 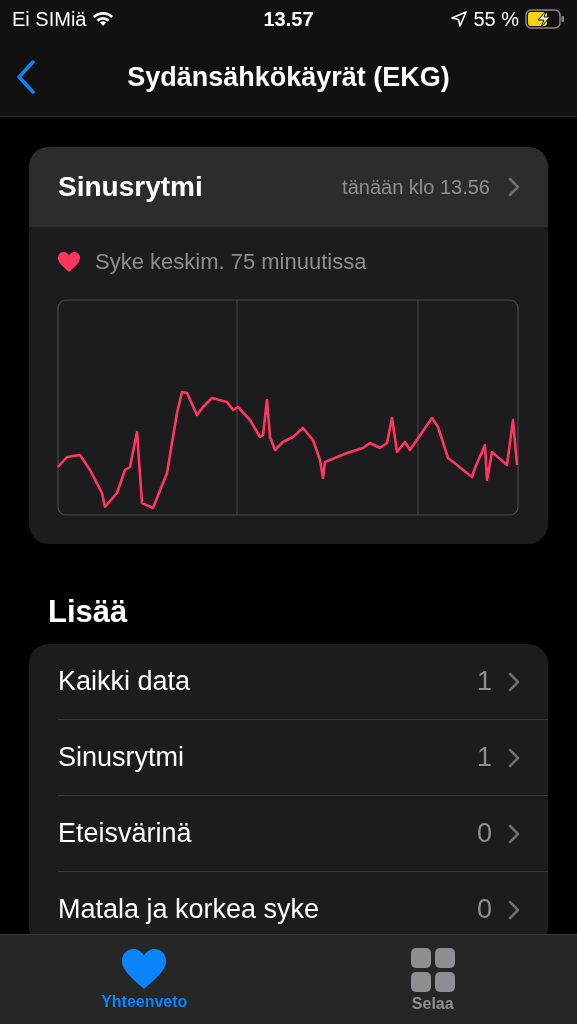 I want to click on battery-icon, so click(x=545, y=19).